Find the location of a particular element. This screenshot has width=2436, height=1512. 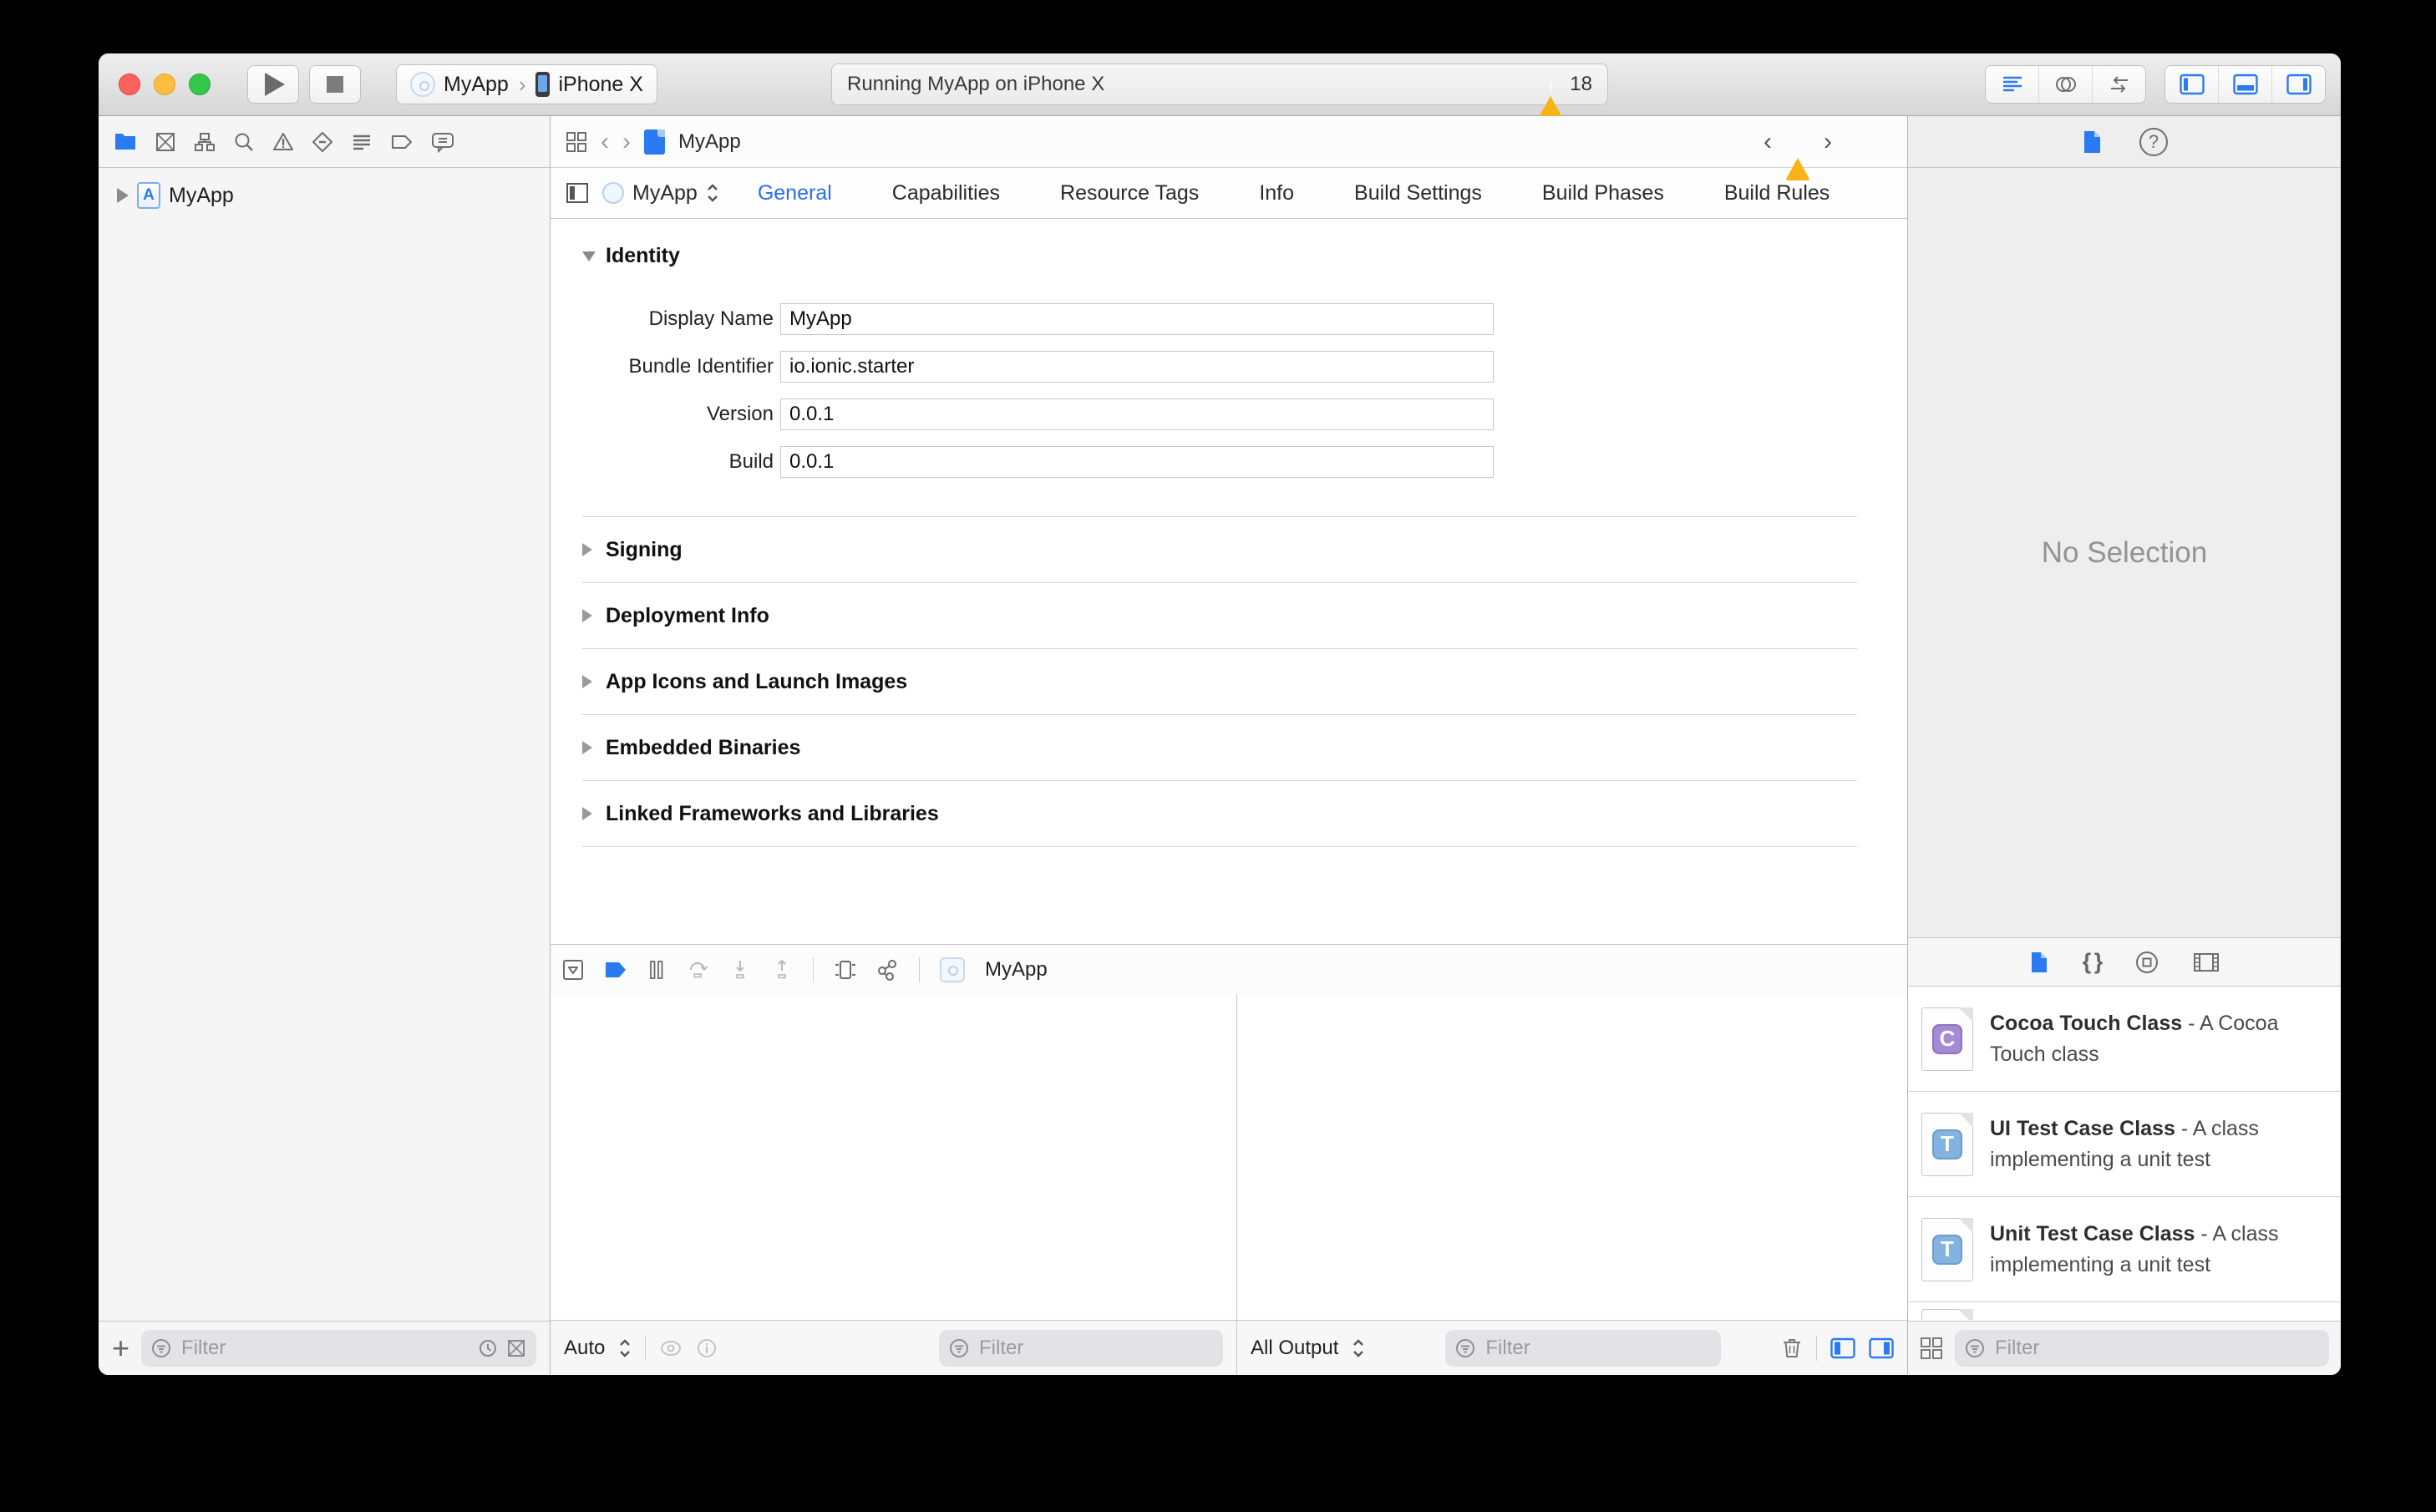

variables-filter-input is located at coordinates (1095, 1348).